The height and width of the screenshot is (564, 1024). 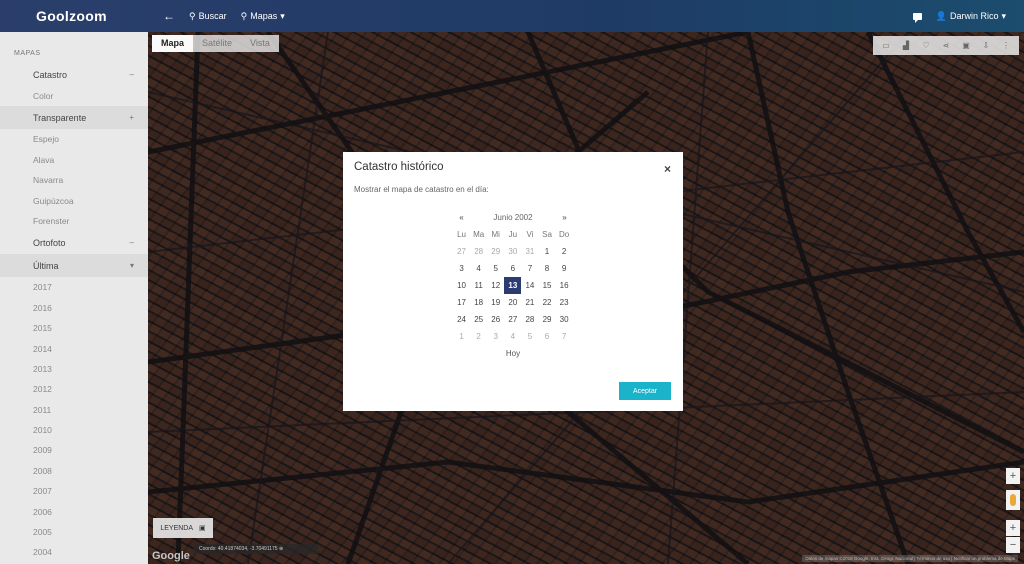 I want to click on sidebar-item: 2008, so click(x=74, y=471).